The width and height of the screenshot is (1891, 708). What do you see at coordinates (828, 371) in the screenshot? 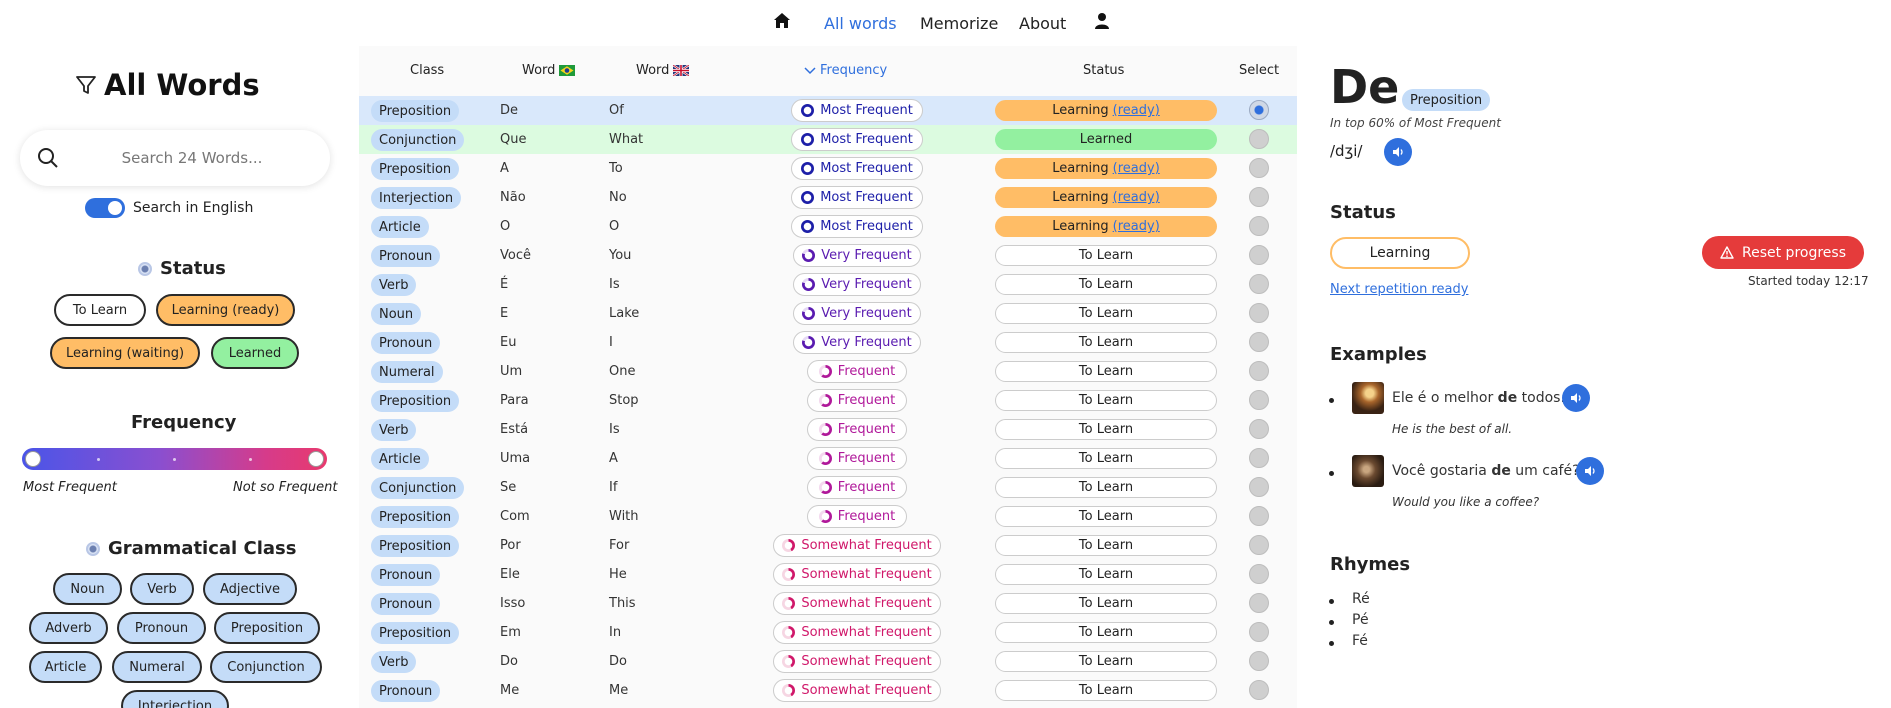
I see `table-row: Numeral Um One Frequent To Learn` at bounding box center [828, 371].